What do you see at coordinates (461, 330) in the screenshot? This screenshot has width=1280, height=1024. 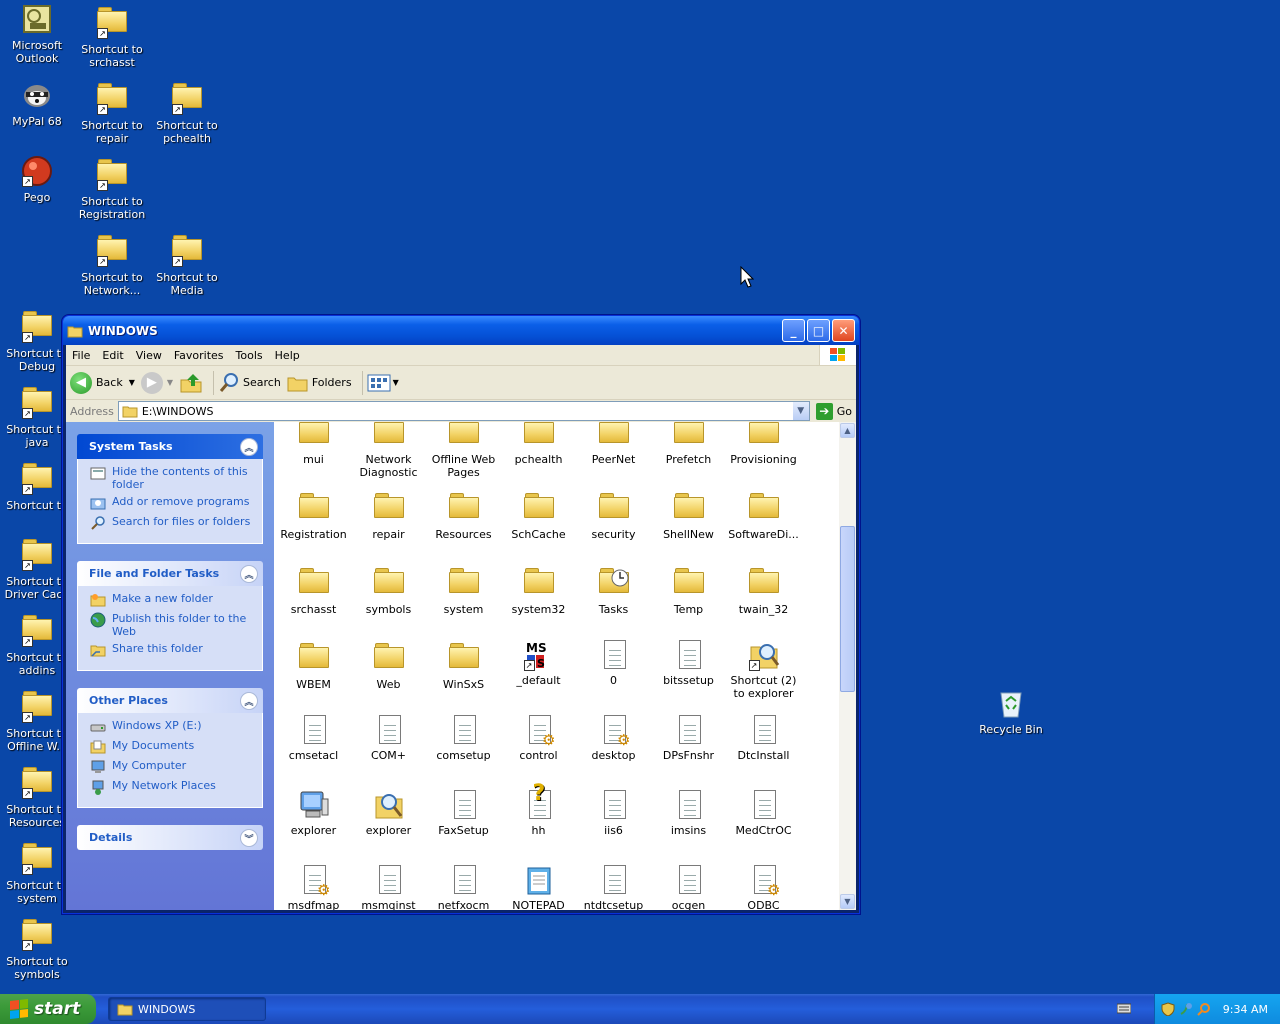 I see `title-bar: WINDOWS _ □ ✕` at bounding box center [461, 330].